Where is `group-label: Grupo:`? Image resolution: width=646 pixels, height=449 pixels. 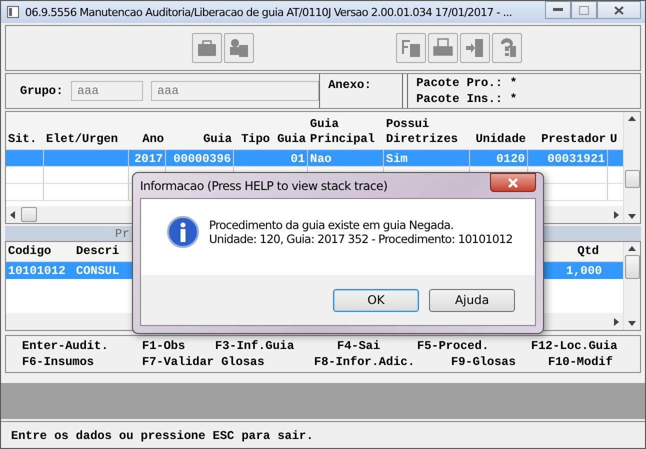 group-label: Grupo: is located at coordinates (42, 91).